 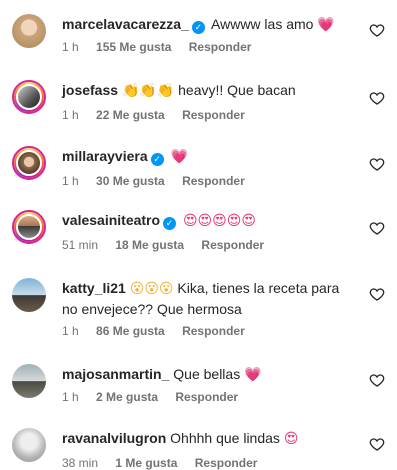 What do you see at coordinates (80, 245) in the screenshot?
I see `comment-time: 51 min` at bounding box center [80, 245].